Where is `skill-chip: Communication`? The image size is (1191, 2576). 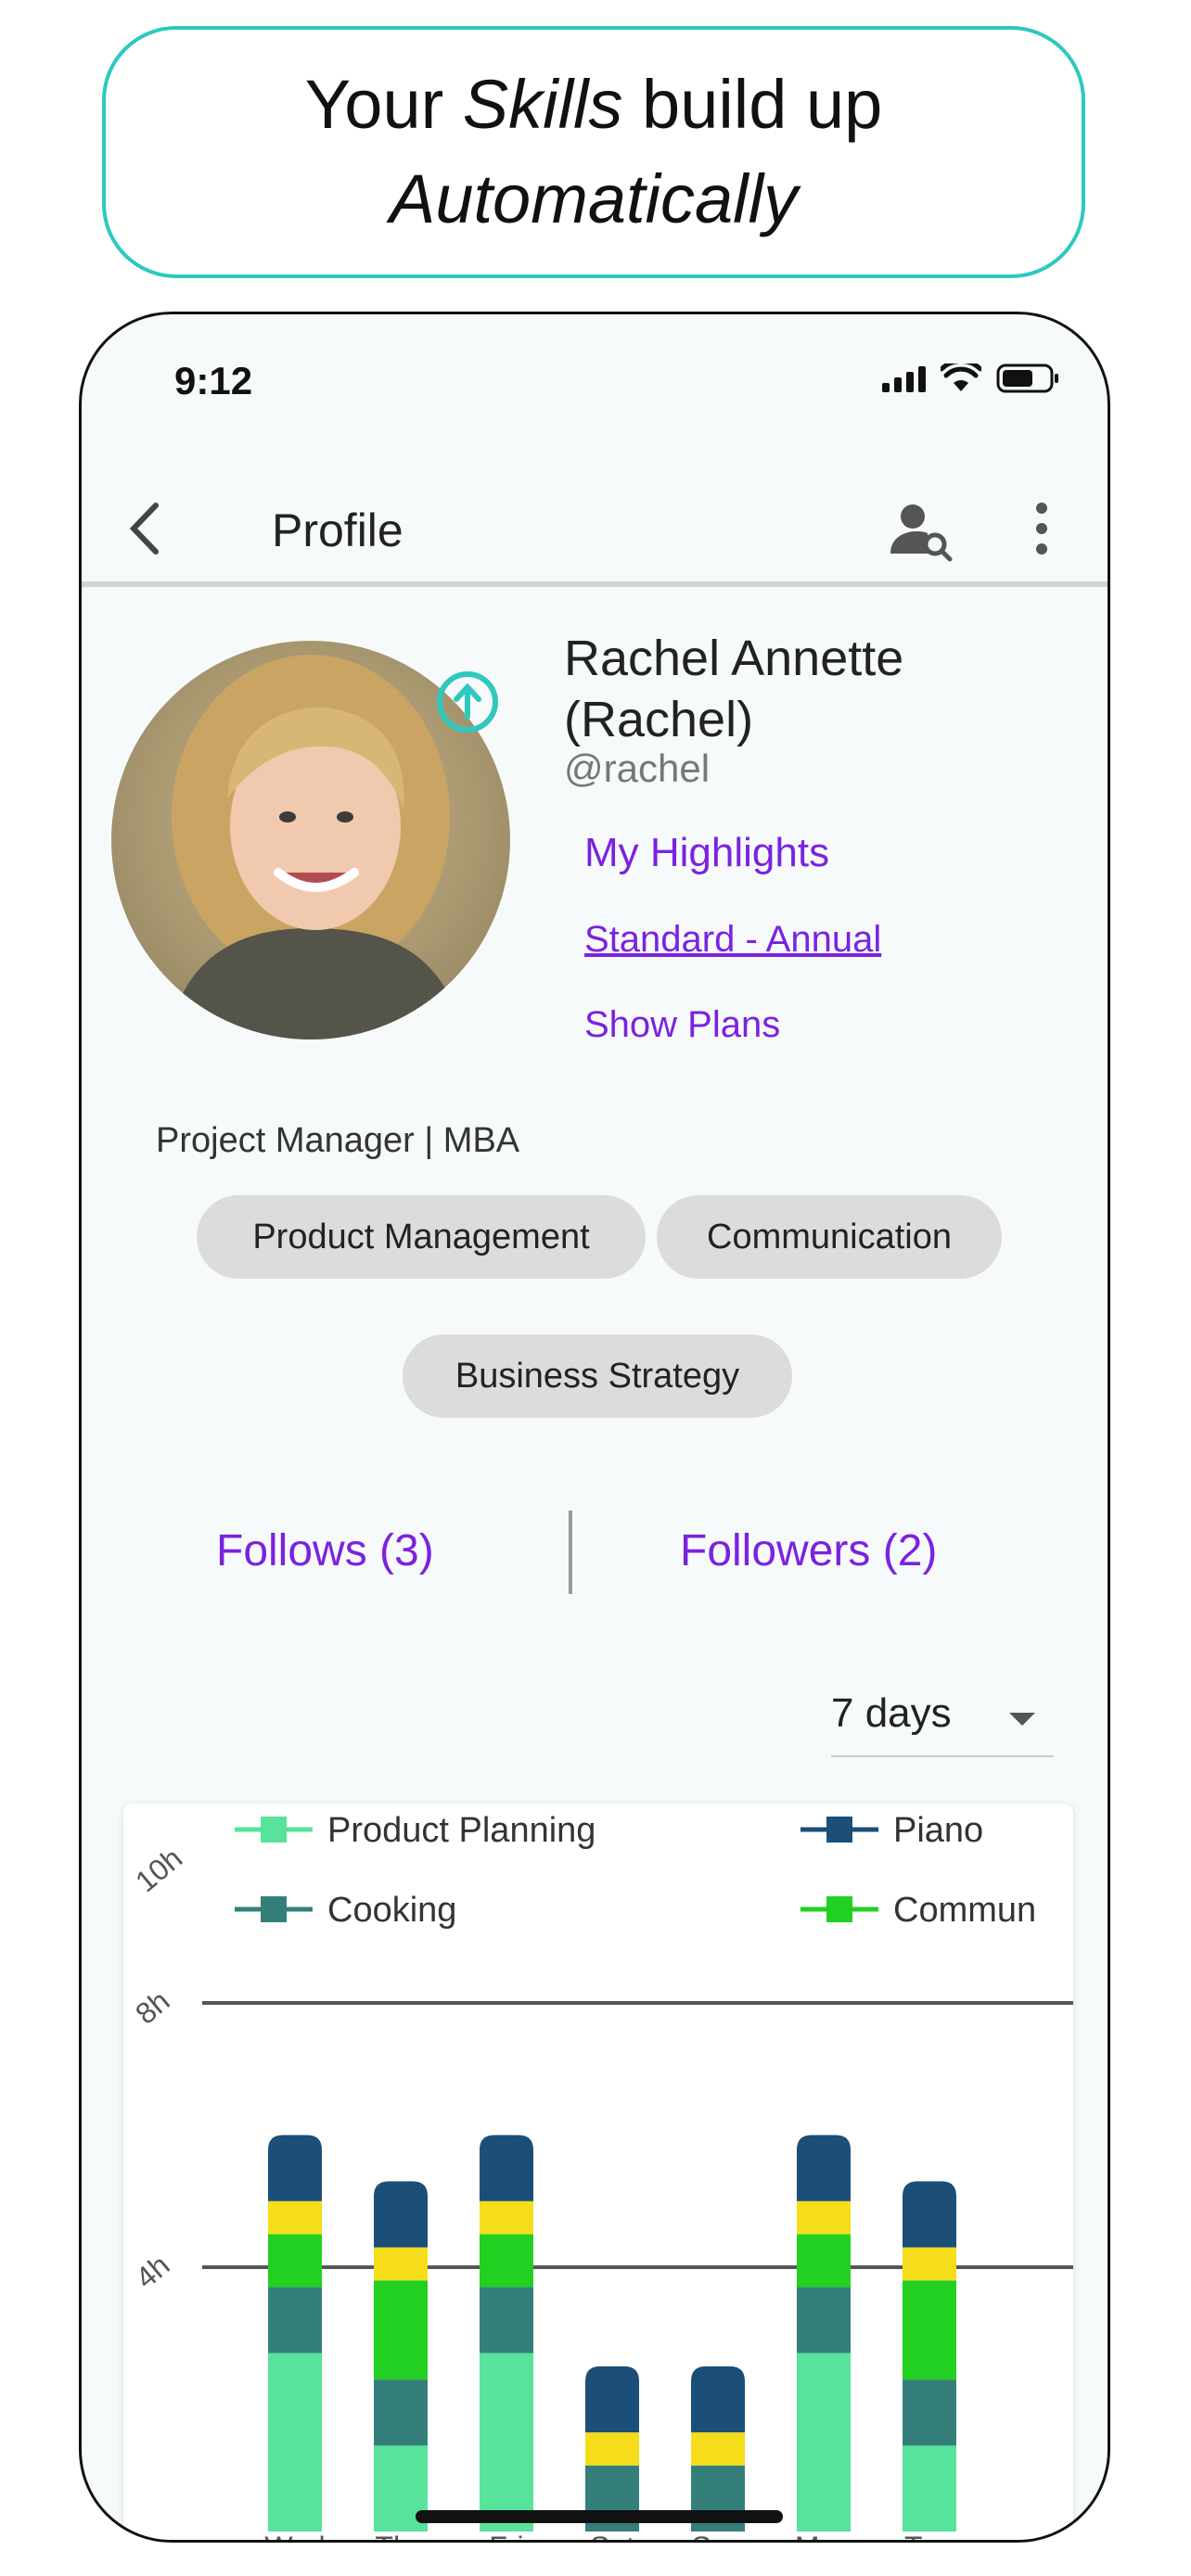 skill-chip: Communication is located at coordinates (829, 1237).